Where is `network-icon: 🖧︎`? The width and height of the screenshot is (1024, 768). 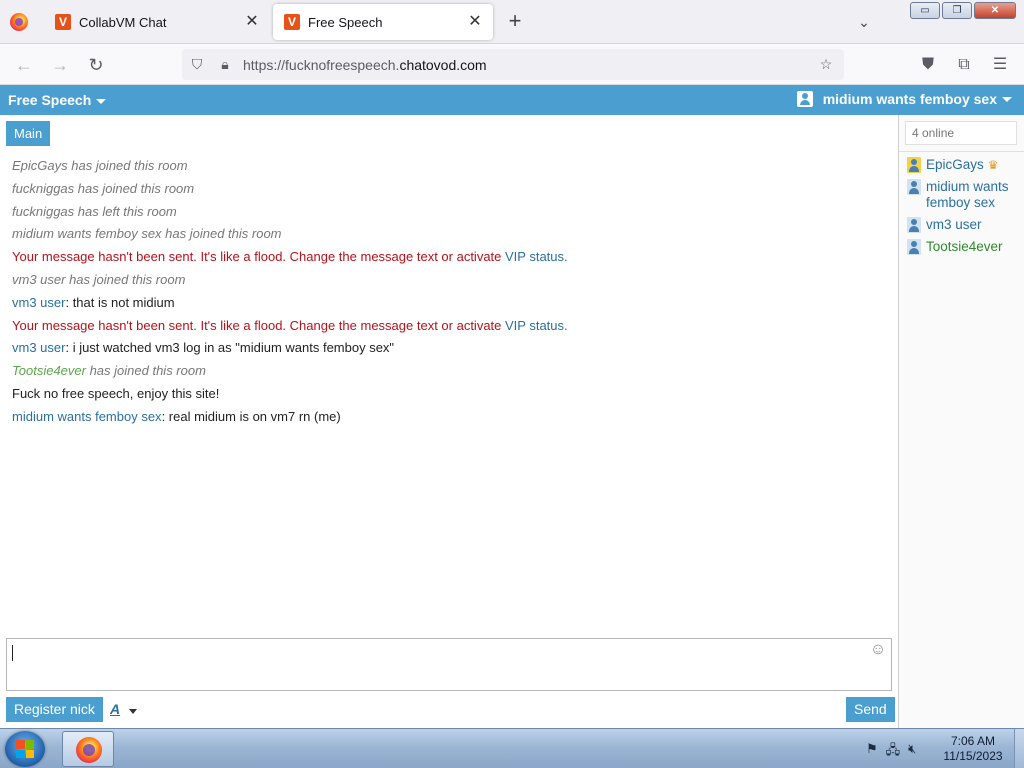
network-icon: 🖧︎ is located at coordinates (893, 752).